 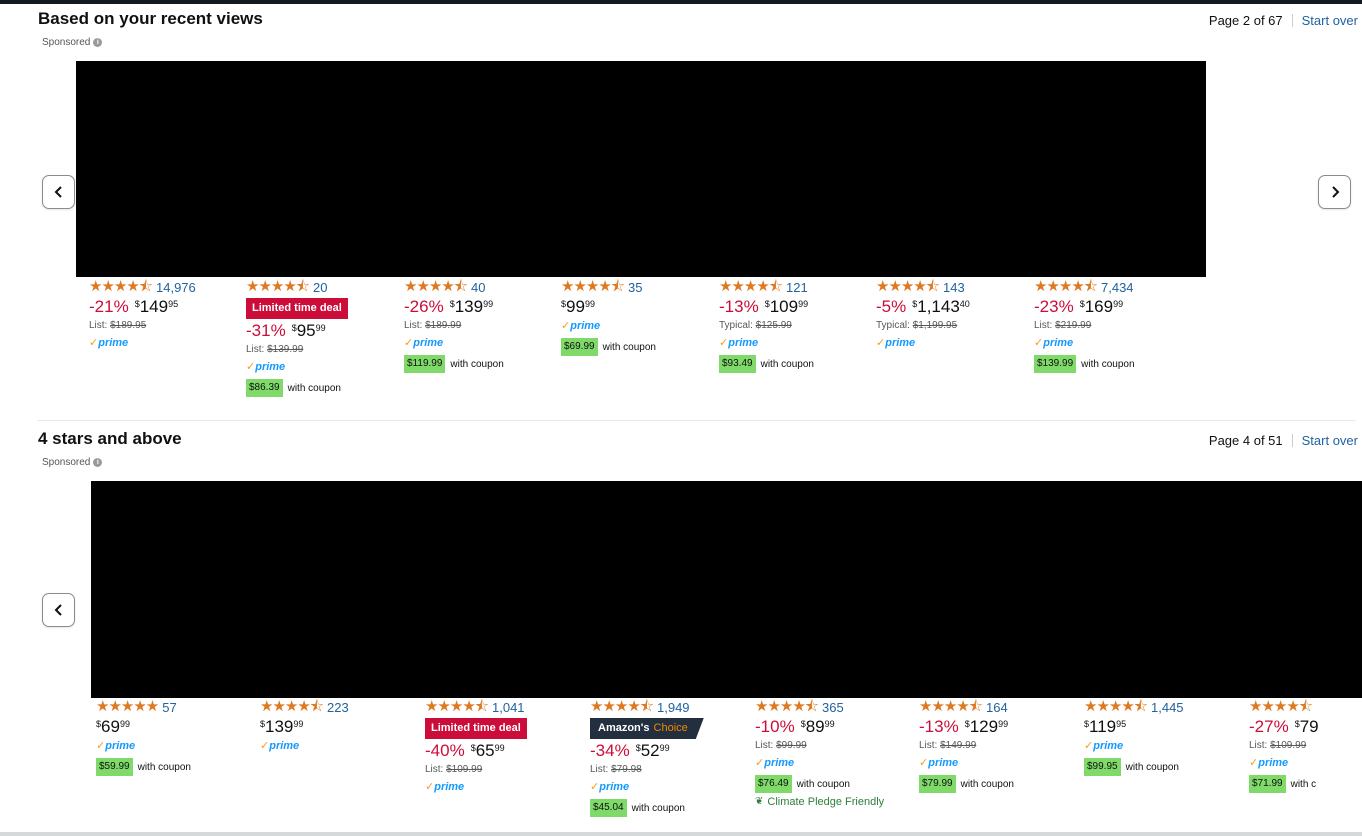 What do you see at coordinates (1305, 707) in the screenshot?
I see `rating-row: ★★★★⯪` at bounding box center [1305, 707].